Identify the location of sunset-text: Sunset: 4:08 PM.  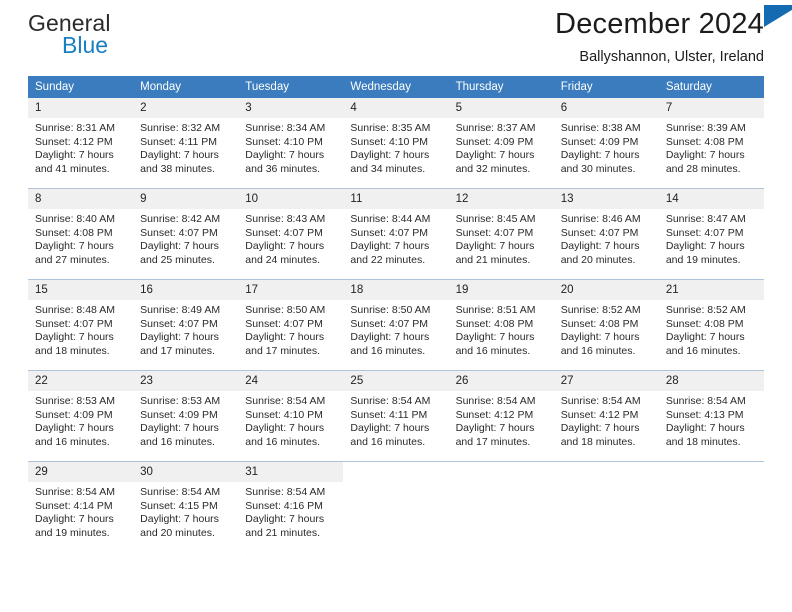
(704, 323).